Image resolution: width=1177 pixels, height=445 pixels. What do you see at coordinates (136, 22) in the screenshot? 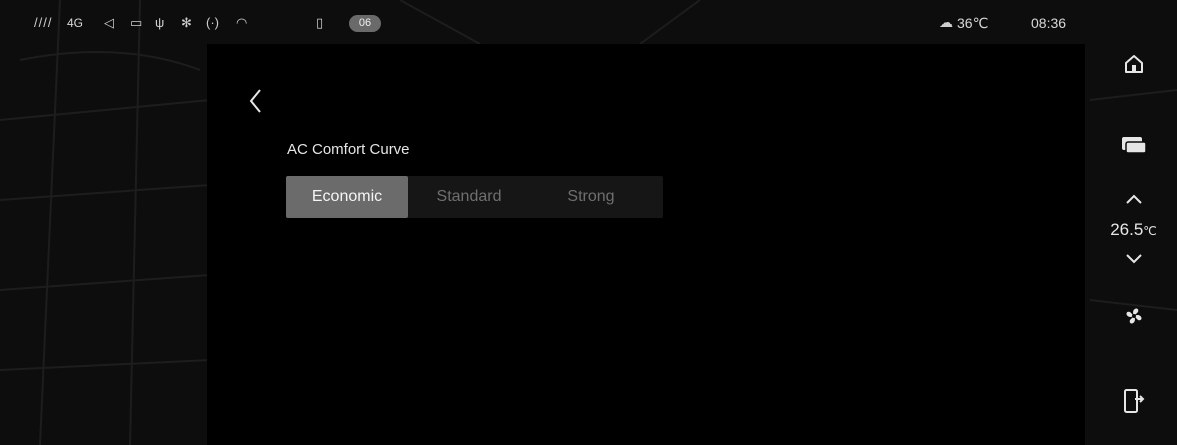
I see `screen-icon: ▭` at bounding box center [136, 22].